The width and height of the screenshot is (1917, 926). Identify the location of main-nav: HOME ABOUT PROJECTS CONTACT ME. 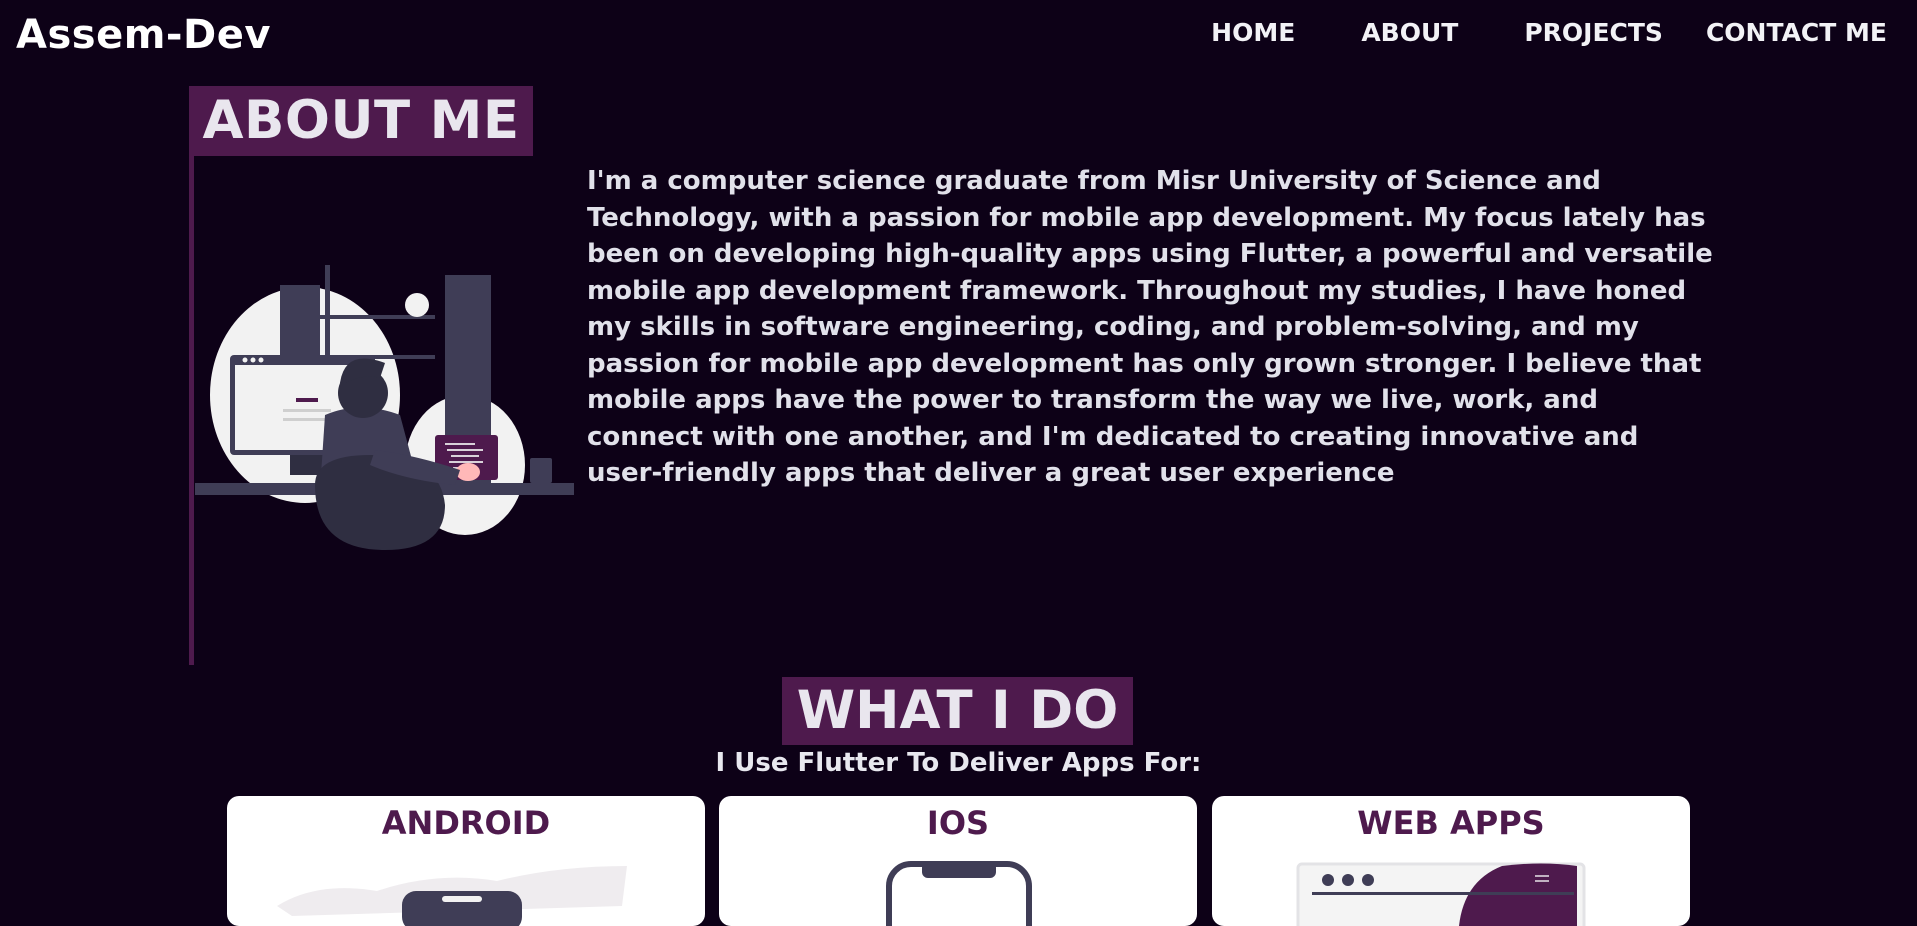
(1549, 32).